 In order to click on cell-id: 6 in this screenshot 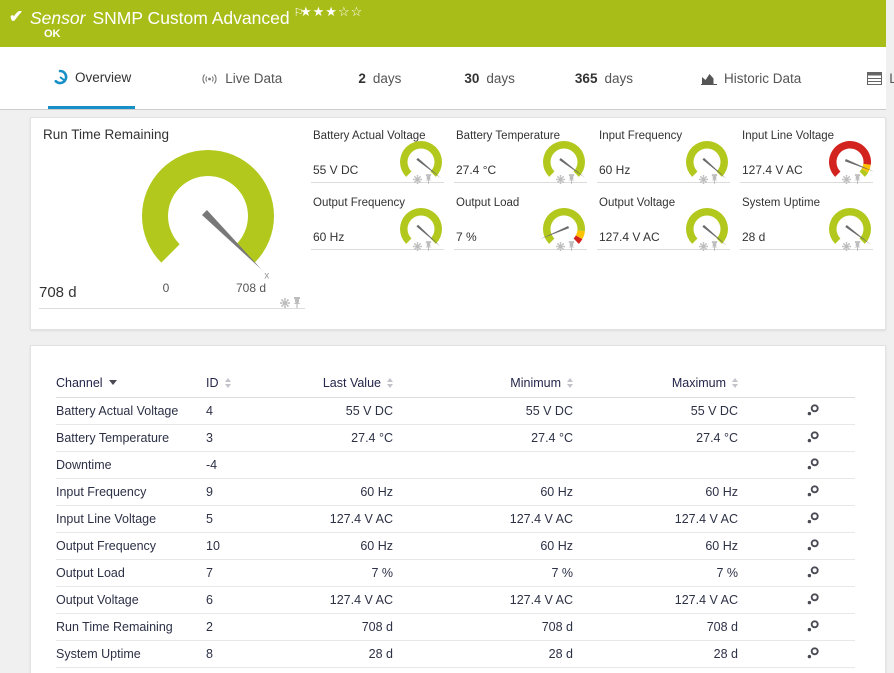, I will do `click(209, 600)`.